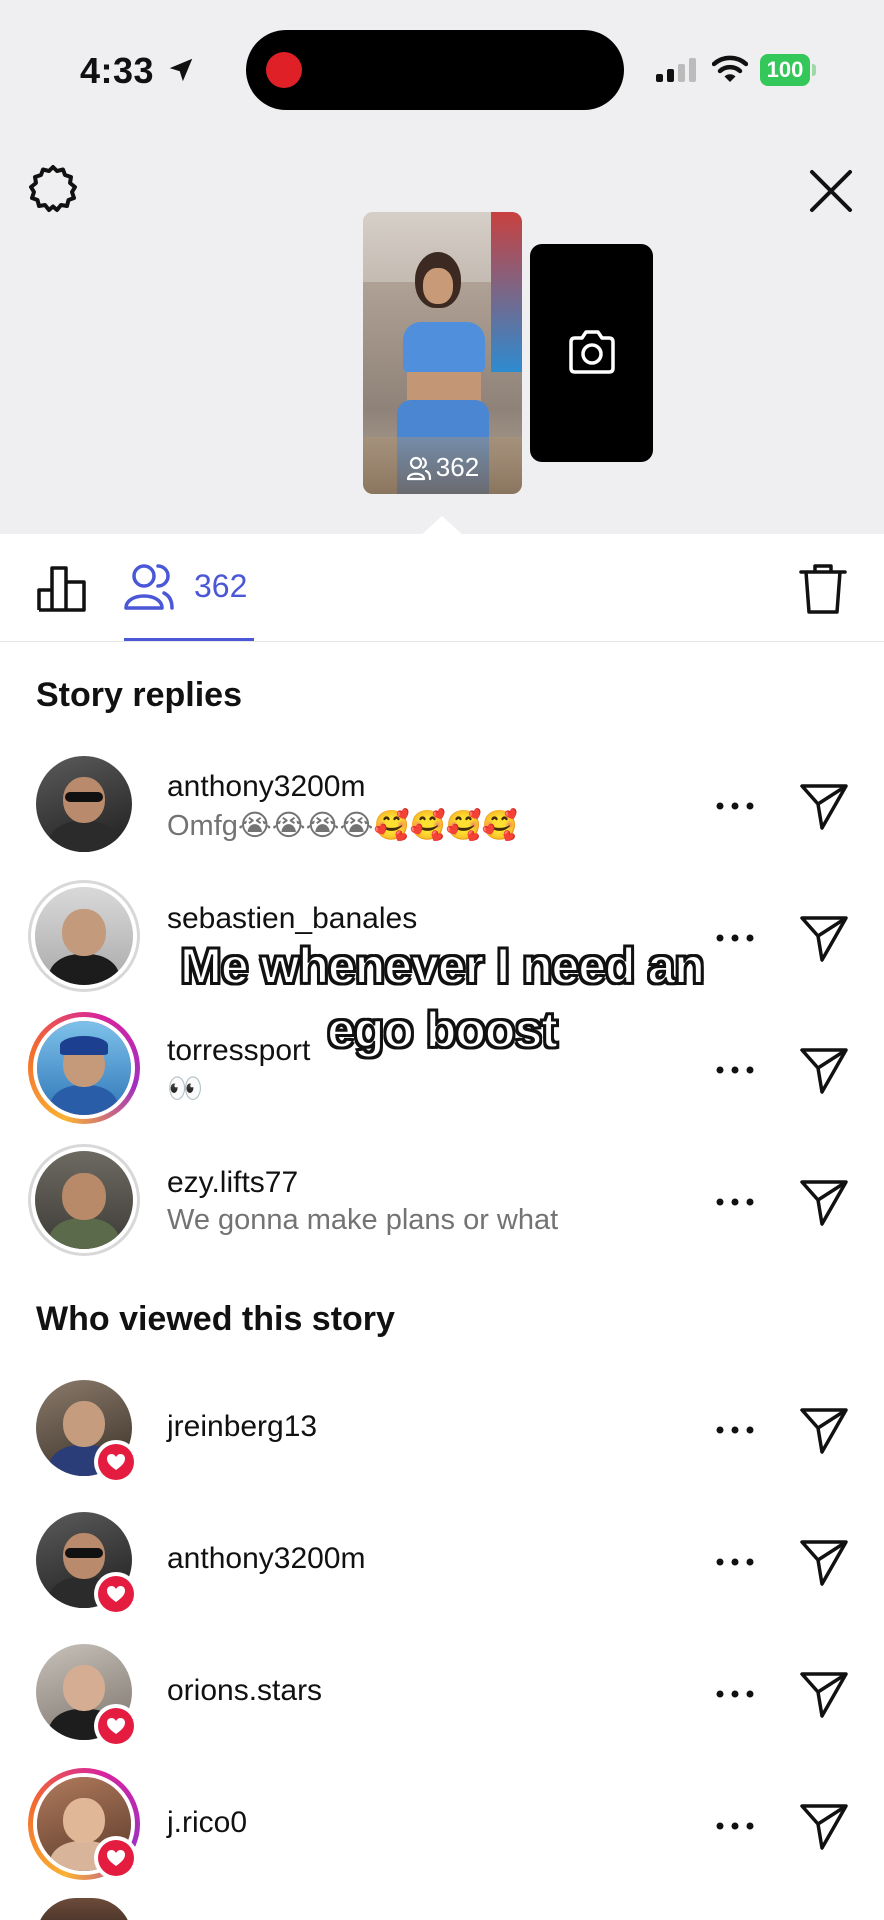 The width and height of the screenshot is (884, 1920). What do you see at coordinates (442, 1426) in the screenshot?
I see `viewer-row: jreinberg13` at bounding box center [442, 1426].